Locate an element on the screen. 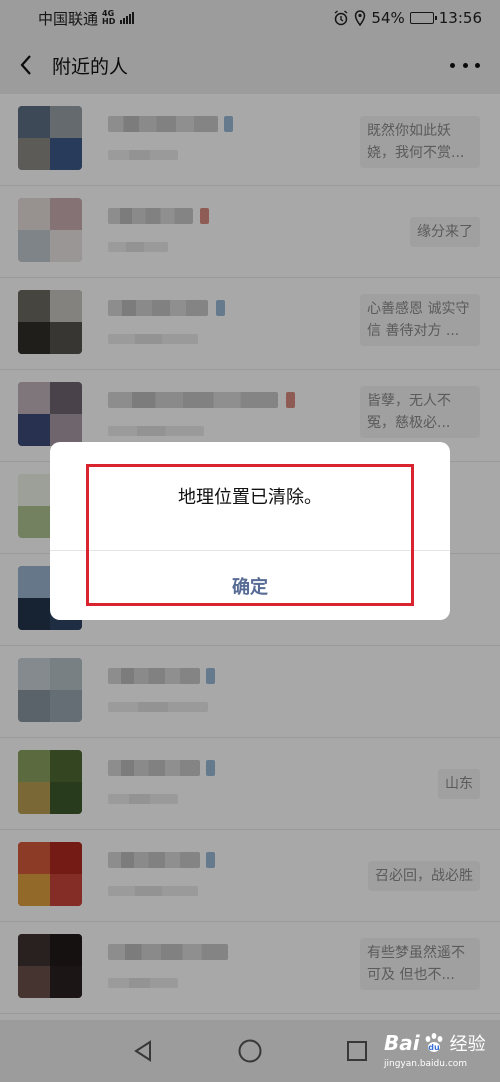 The image size is (500, 1082). watermark-url: jingyan.baidu.com is located at coordinates (426, 1064).